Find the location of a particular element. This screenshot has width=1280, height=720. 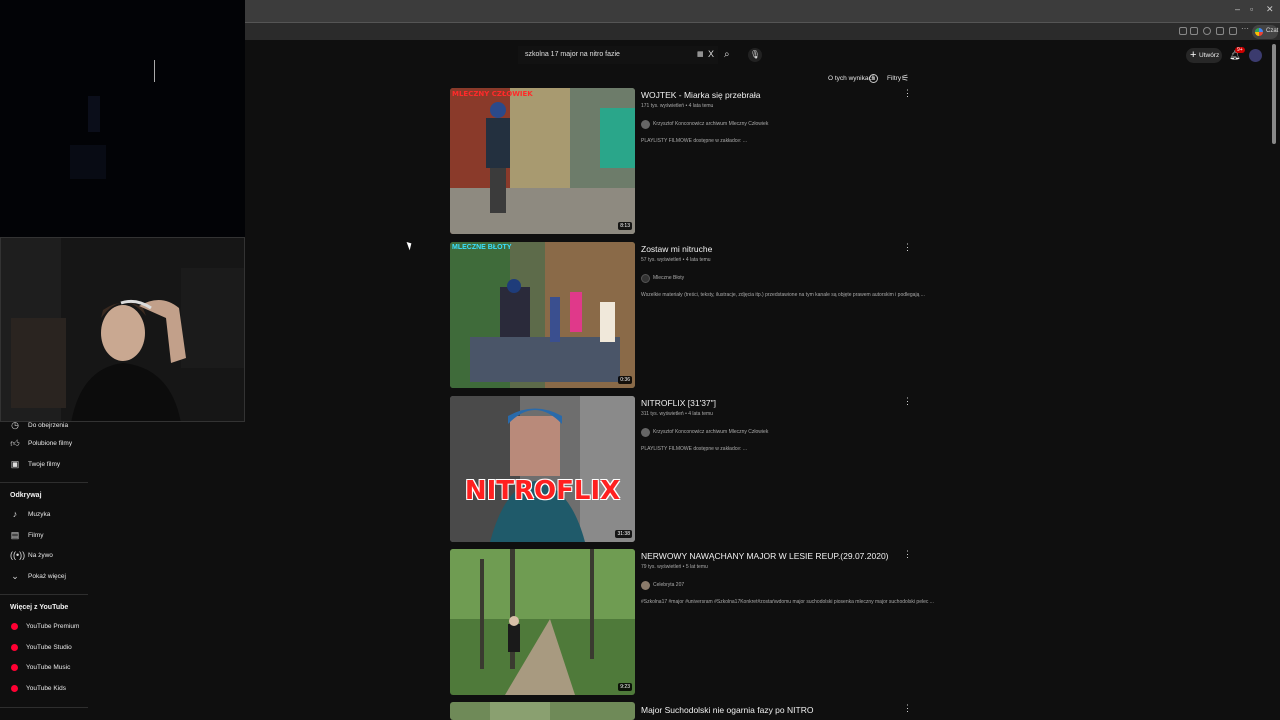

sidebar-item-youtube-music: YouTube Music is located at coordinates (44, 667).